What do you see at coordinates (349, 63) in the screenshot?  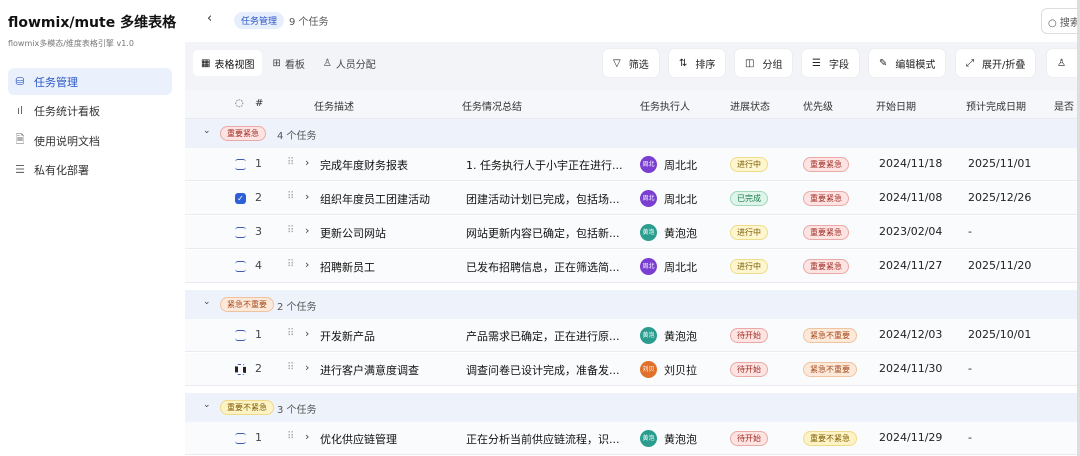 I see `tab-people: ♙ 人员分配` at bounding box center [349, 63].